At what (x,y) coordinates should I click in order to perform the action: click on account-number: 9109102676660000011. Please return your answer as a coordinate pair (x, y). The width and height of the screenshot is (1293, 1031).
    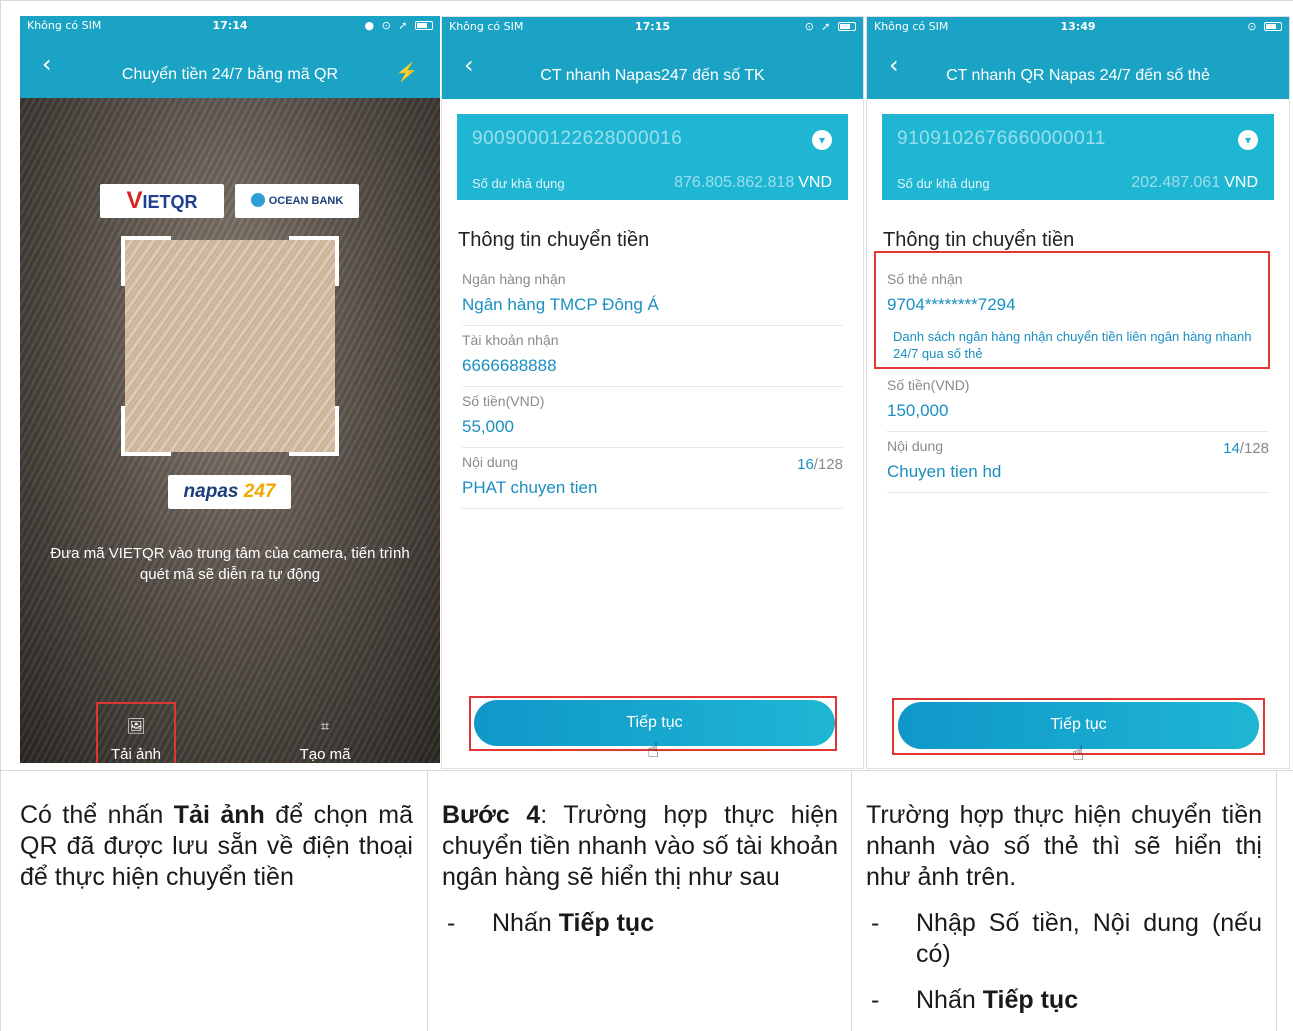
    Looking at the image, I should click on (1001, 138).